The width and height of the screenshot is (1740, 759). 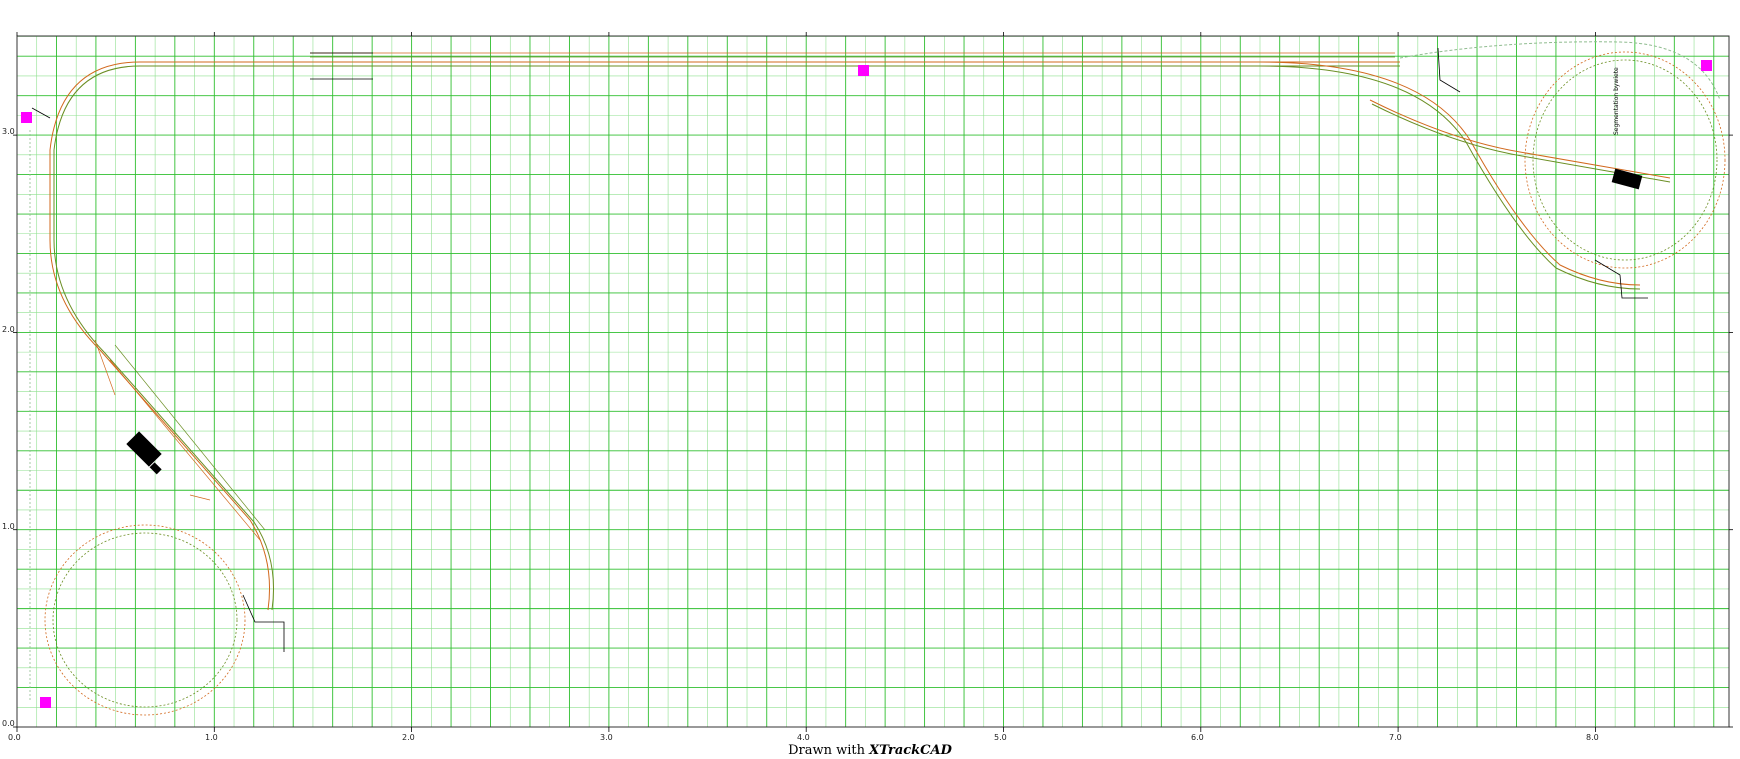 What do you see at coordinates (1592, 737) in the screenshot?
I see `x-tick-label: 8.0` at bounding box center [1592, 737].